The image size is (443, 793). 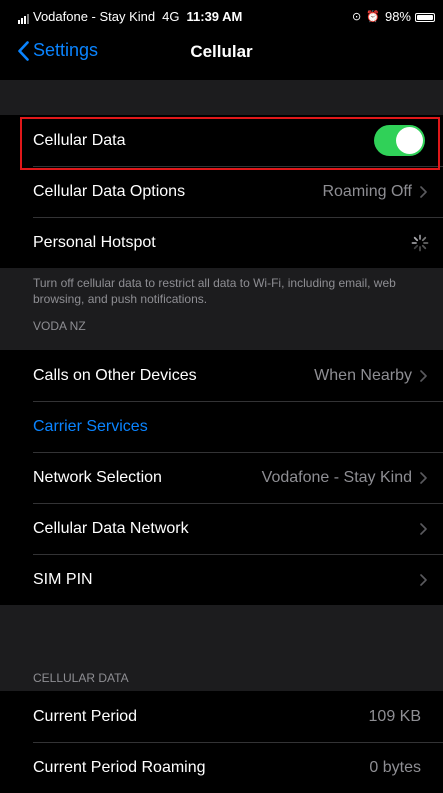 I want to click on cellular-data-row: Cellular Data, so click(x=221, y=140).